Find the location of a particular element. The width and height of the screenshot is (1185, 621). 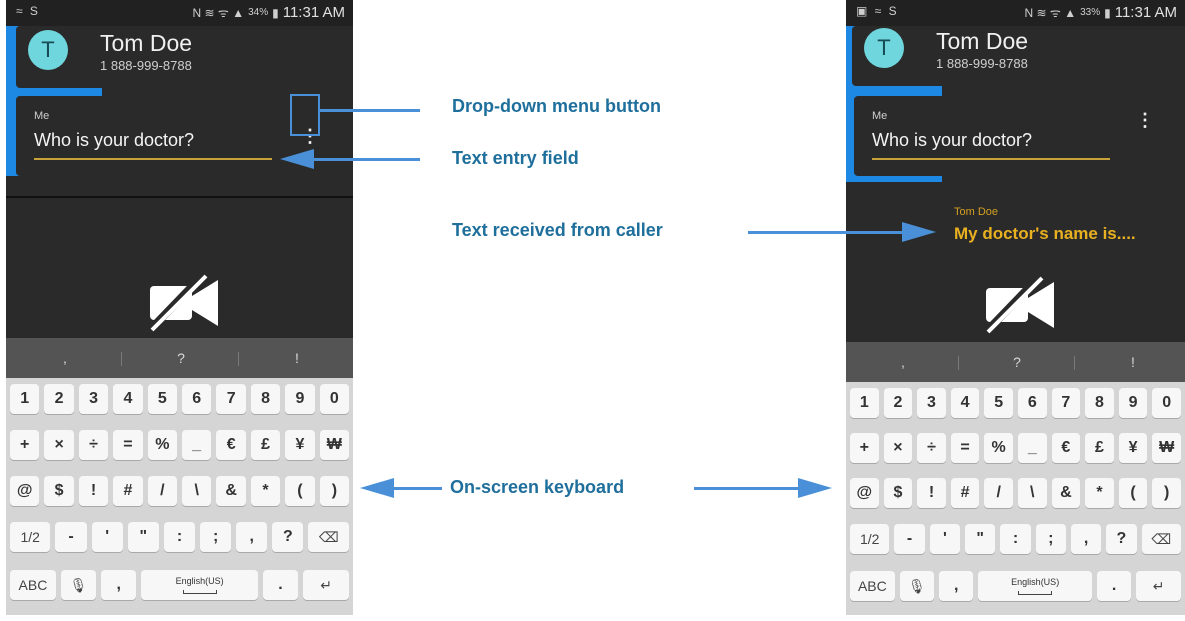

menu-button: ⋮ is located at coordinates (1145, 120).